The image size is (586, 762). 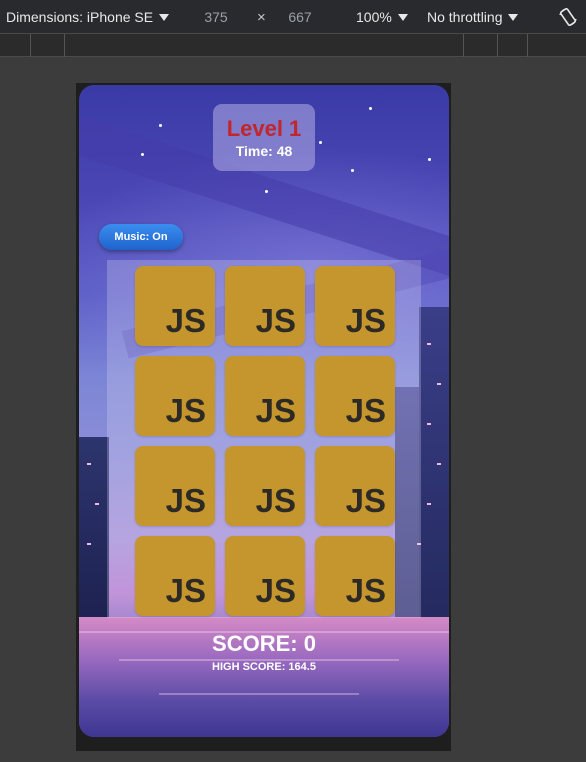 What do you see at coordinates (264, 151) in the screenshot?
I see `timer-text: Time: 48` at bounding box center [264, 151].